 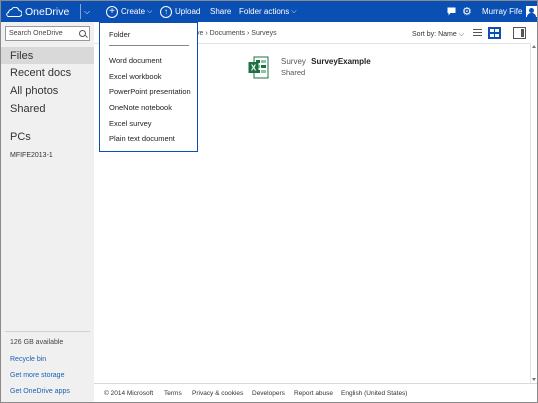 I want to click on app-title: OneDrive, so click(x=47, y=11).